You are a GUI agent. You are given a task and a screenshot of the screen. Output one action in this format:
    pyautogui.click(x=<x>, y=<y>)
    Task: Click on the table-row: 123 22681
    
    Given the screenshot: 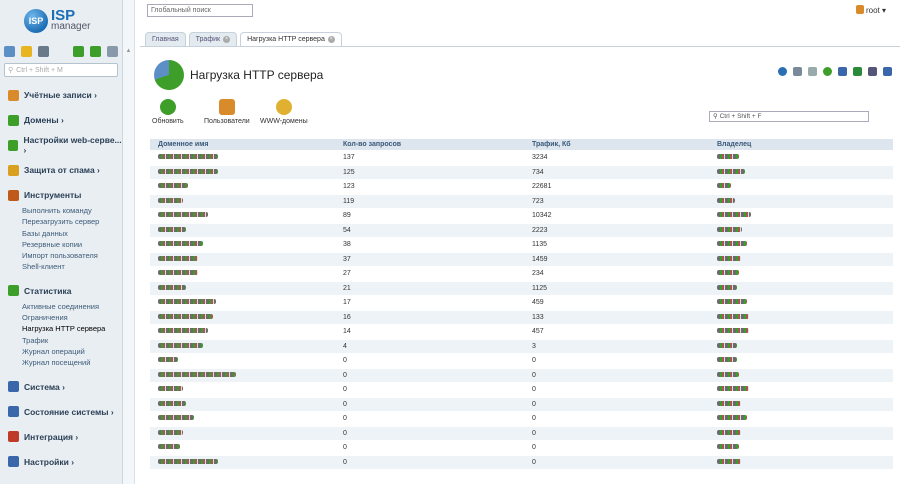 What is the action you would take?
    pyautogui.click(x=521, y=187)
    